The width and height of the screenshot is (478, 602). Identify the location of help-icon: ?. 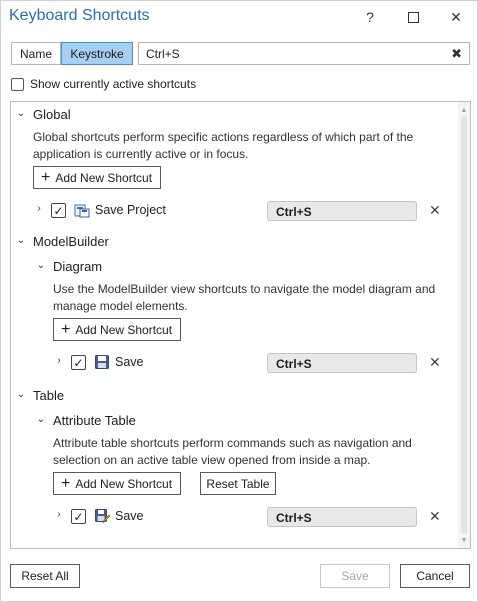
(370, 17).